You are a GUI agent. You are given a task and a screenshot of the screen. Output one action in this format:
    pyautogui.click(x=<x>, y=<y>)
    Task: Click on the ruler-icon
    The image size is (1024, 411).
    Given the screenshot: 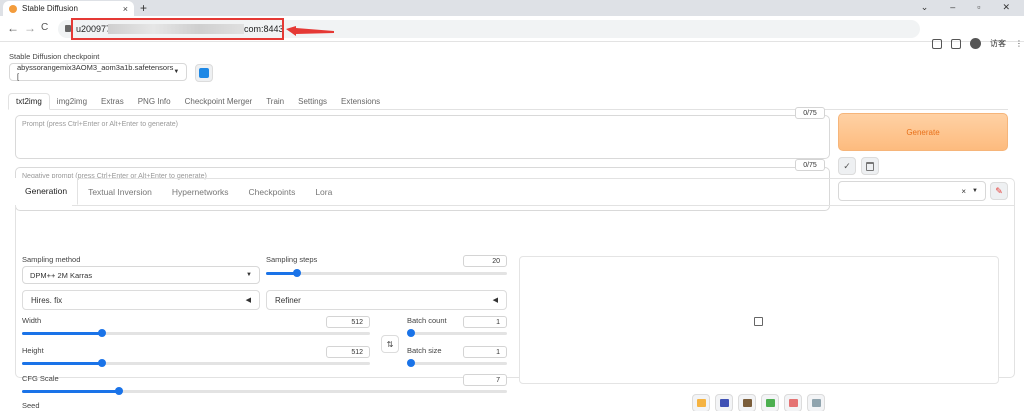 What is the action you would take?
    pyautogui.click(x=816, y=403)
    